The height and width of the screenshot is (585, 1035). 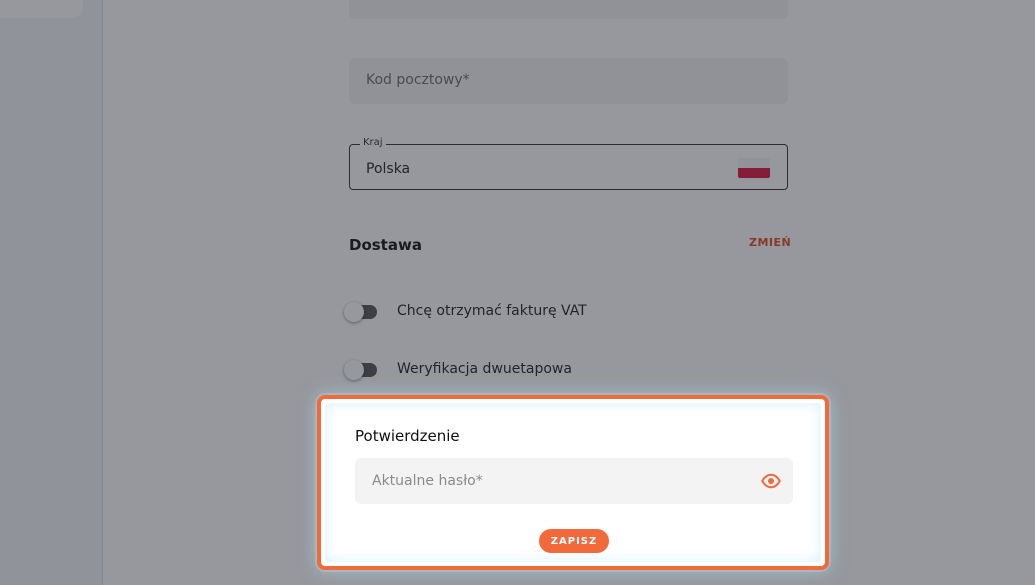 What do you see at coordinates (550, 481) in the screenshot?
I see `current-password-input` at bounding box center [550, 481].